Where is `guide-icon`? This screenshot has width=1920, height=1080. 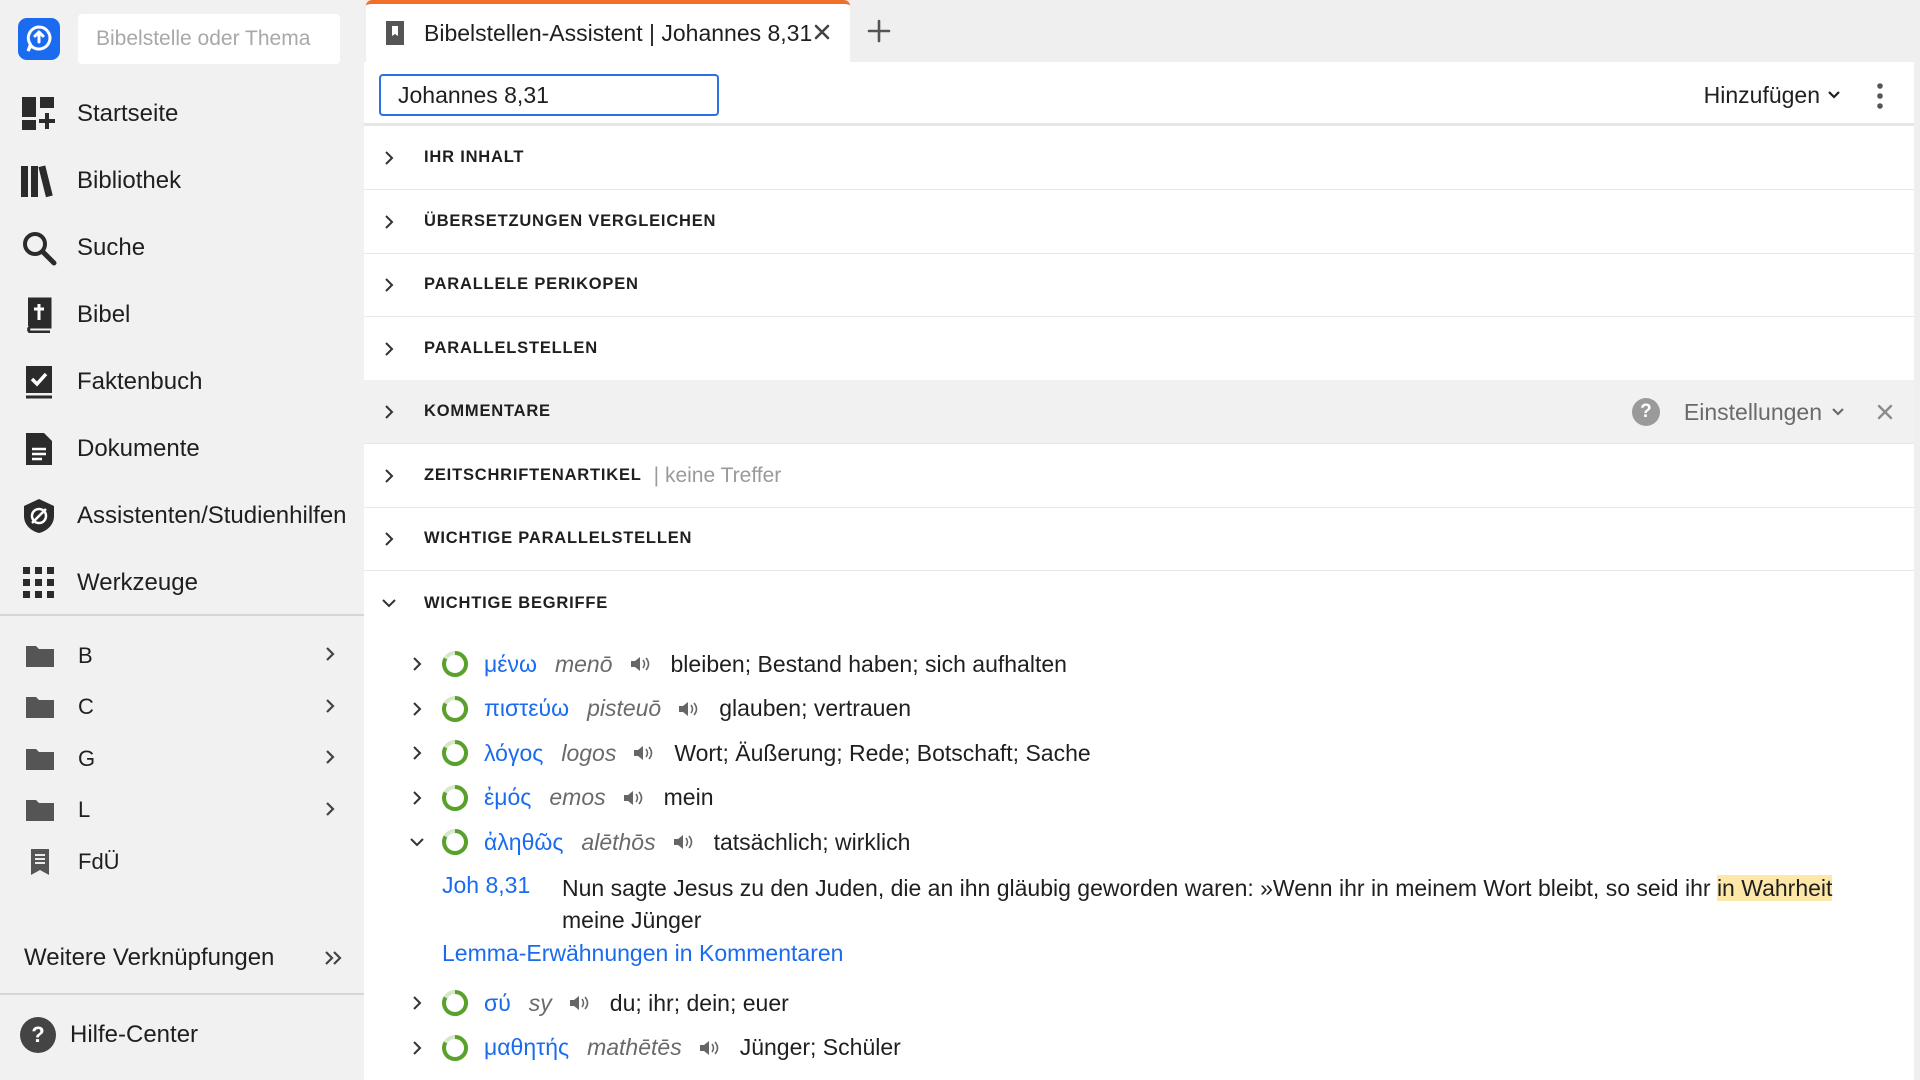
guide-icon is located at coordinates (39, 516).